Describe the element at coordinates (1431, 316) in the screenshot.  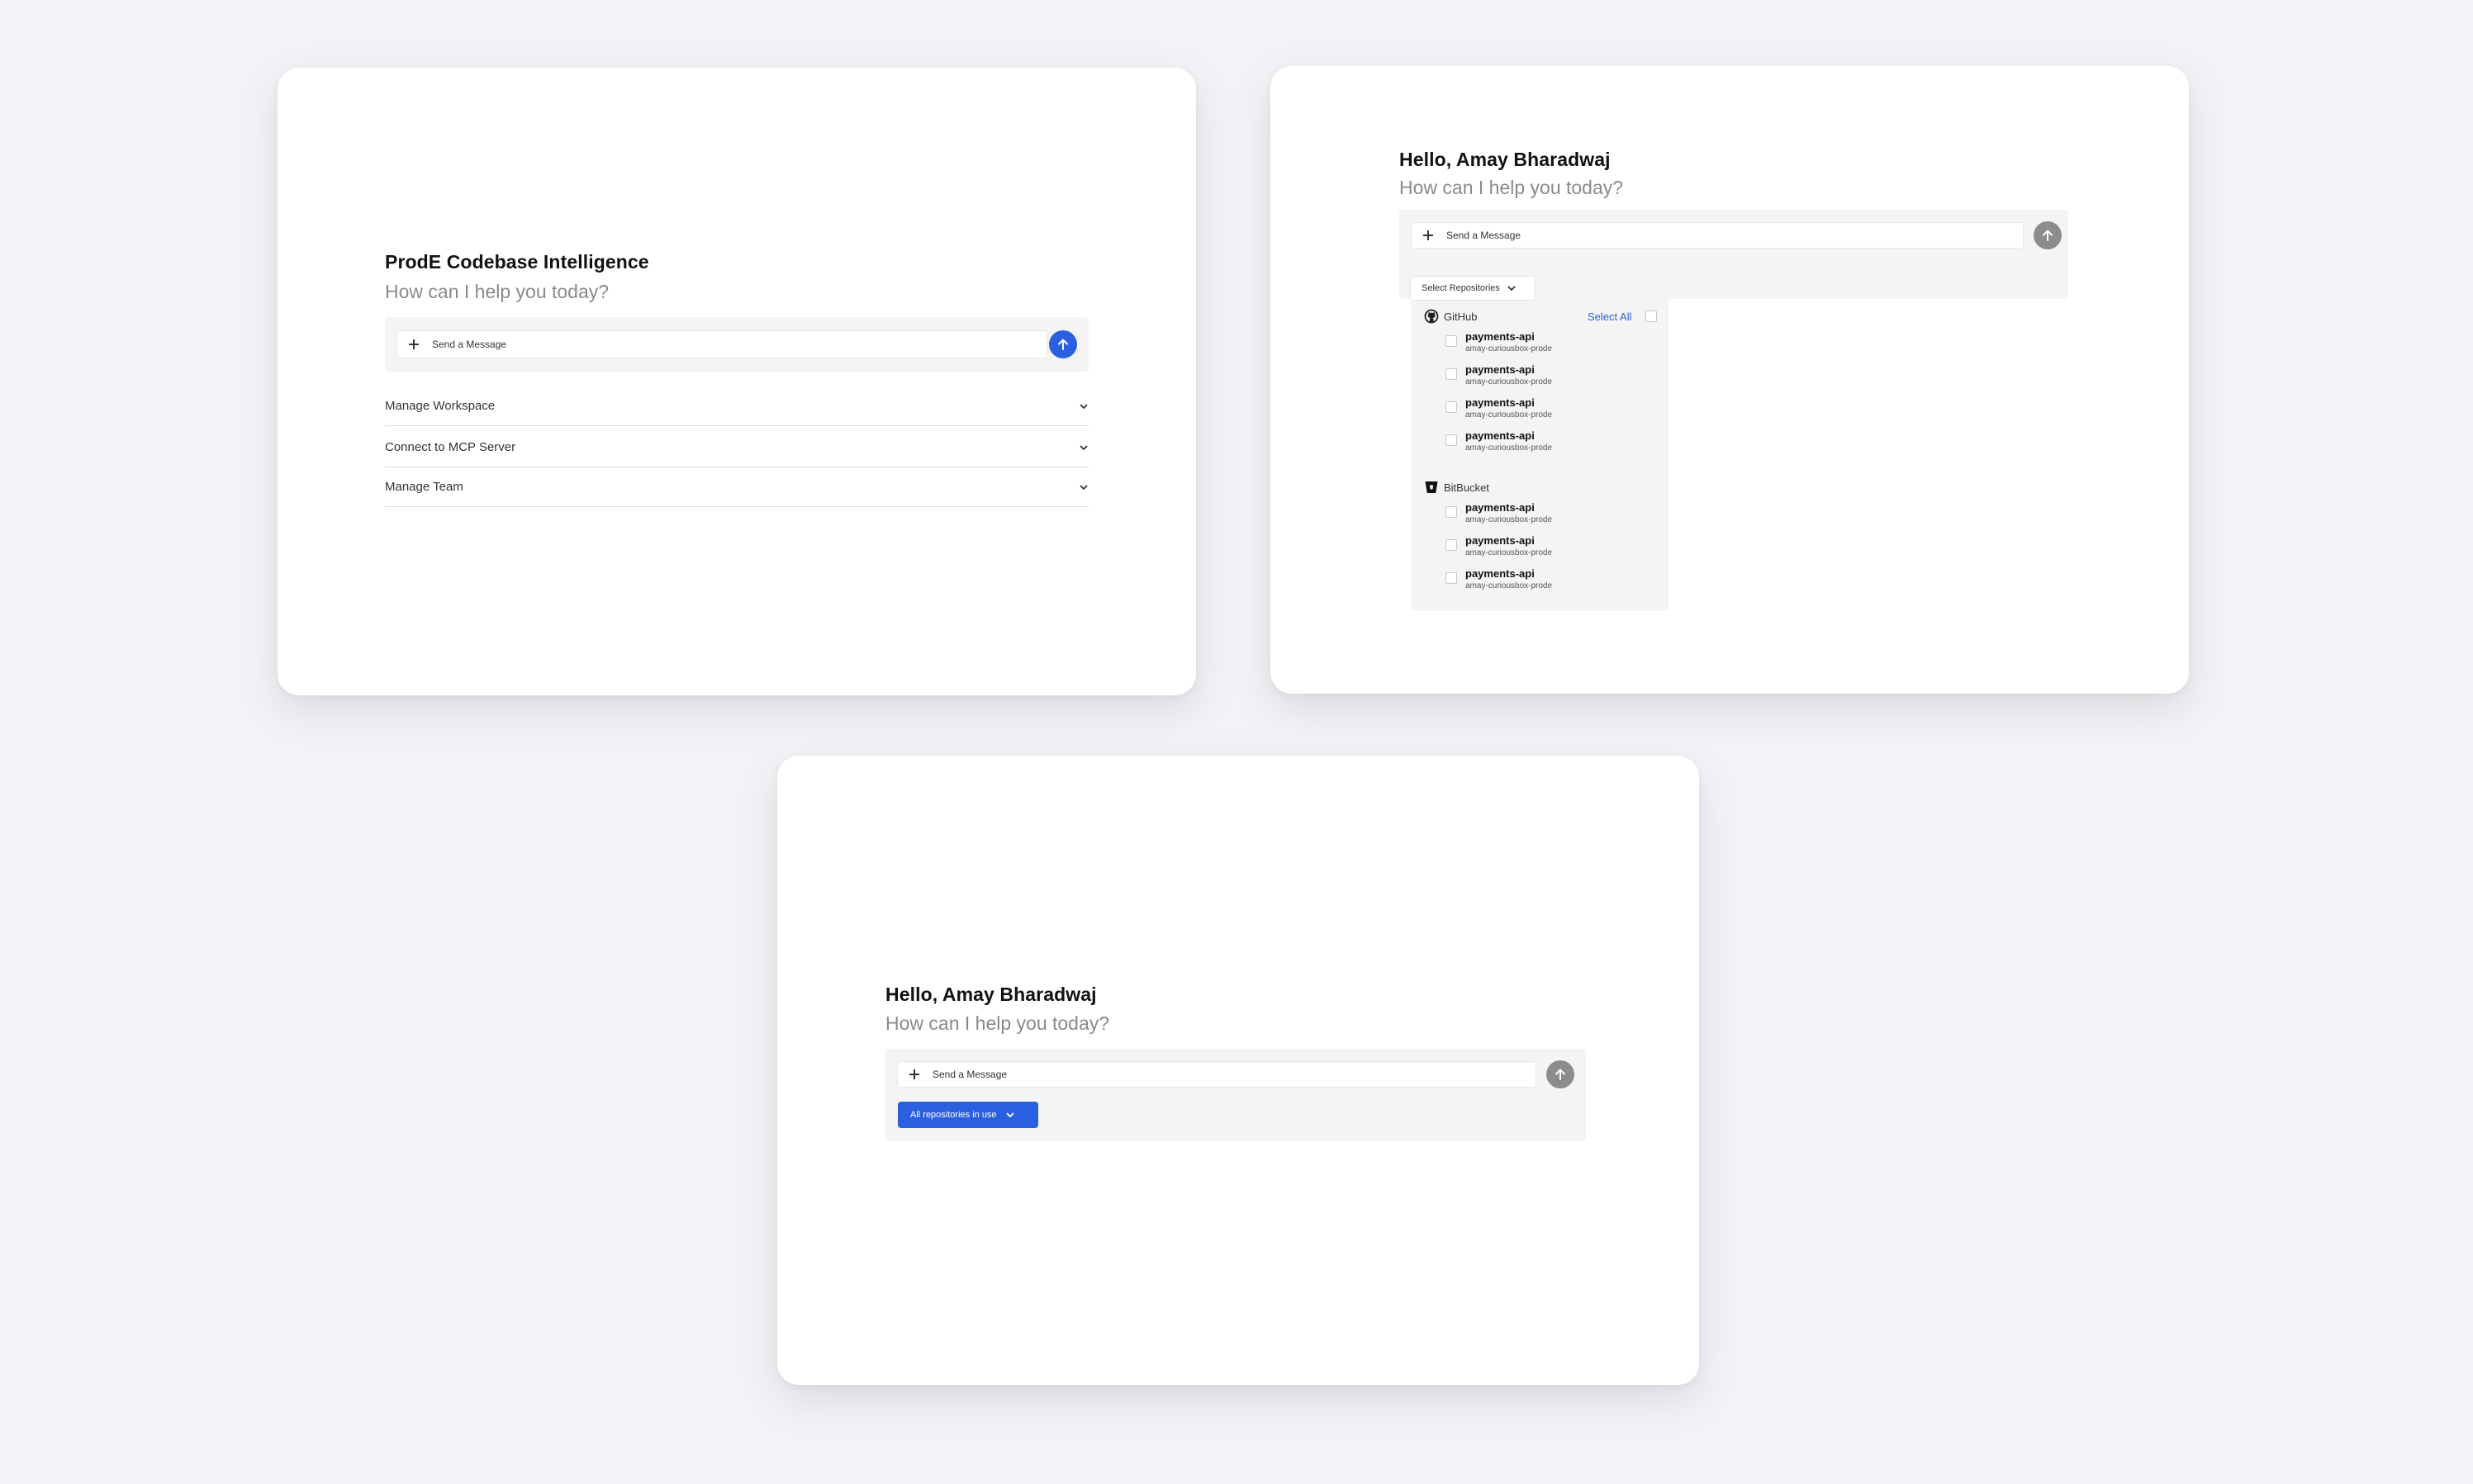
I see `github-icon` at that location.